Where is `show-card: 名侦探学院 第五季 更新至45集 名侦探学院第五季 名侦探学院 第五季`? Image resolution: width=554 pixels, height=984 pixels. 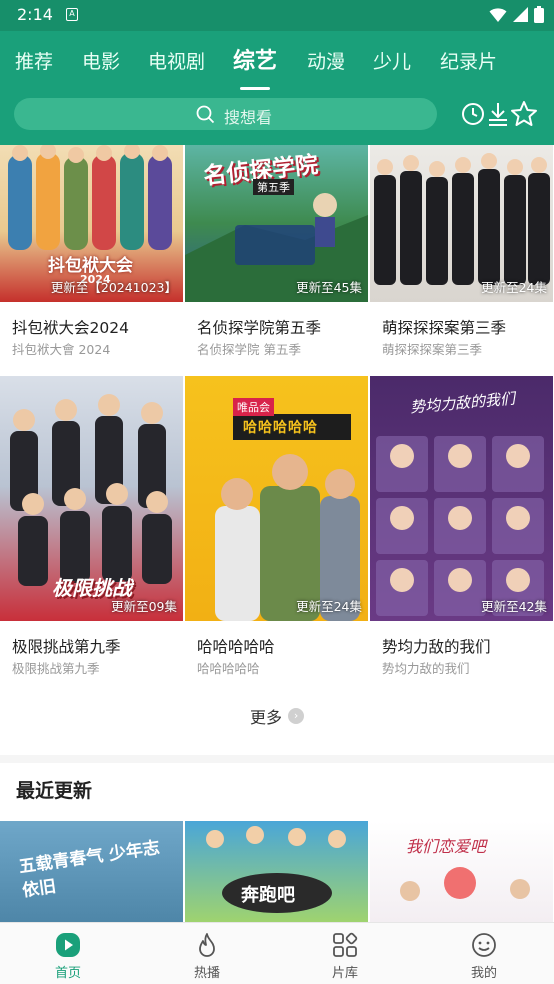
show-card: 名侦探学院 第五季 更新至45集 名侦探学院第五季 名侦探学院 第五季 is located at coordinates (276, 252).